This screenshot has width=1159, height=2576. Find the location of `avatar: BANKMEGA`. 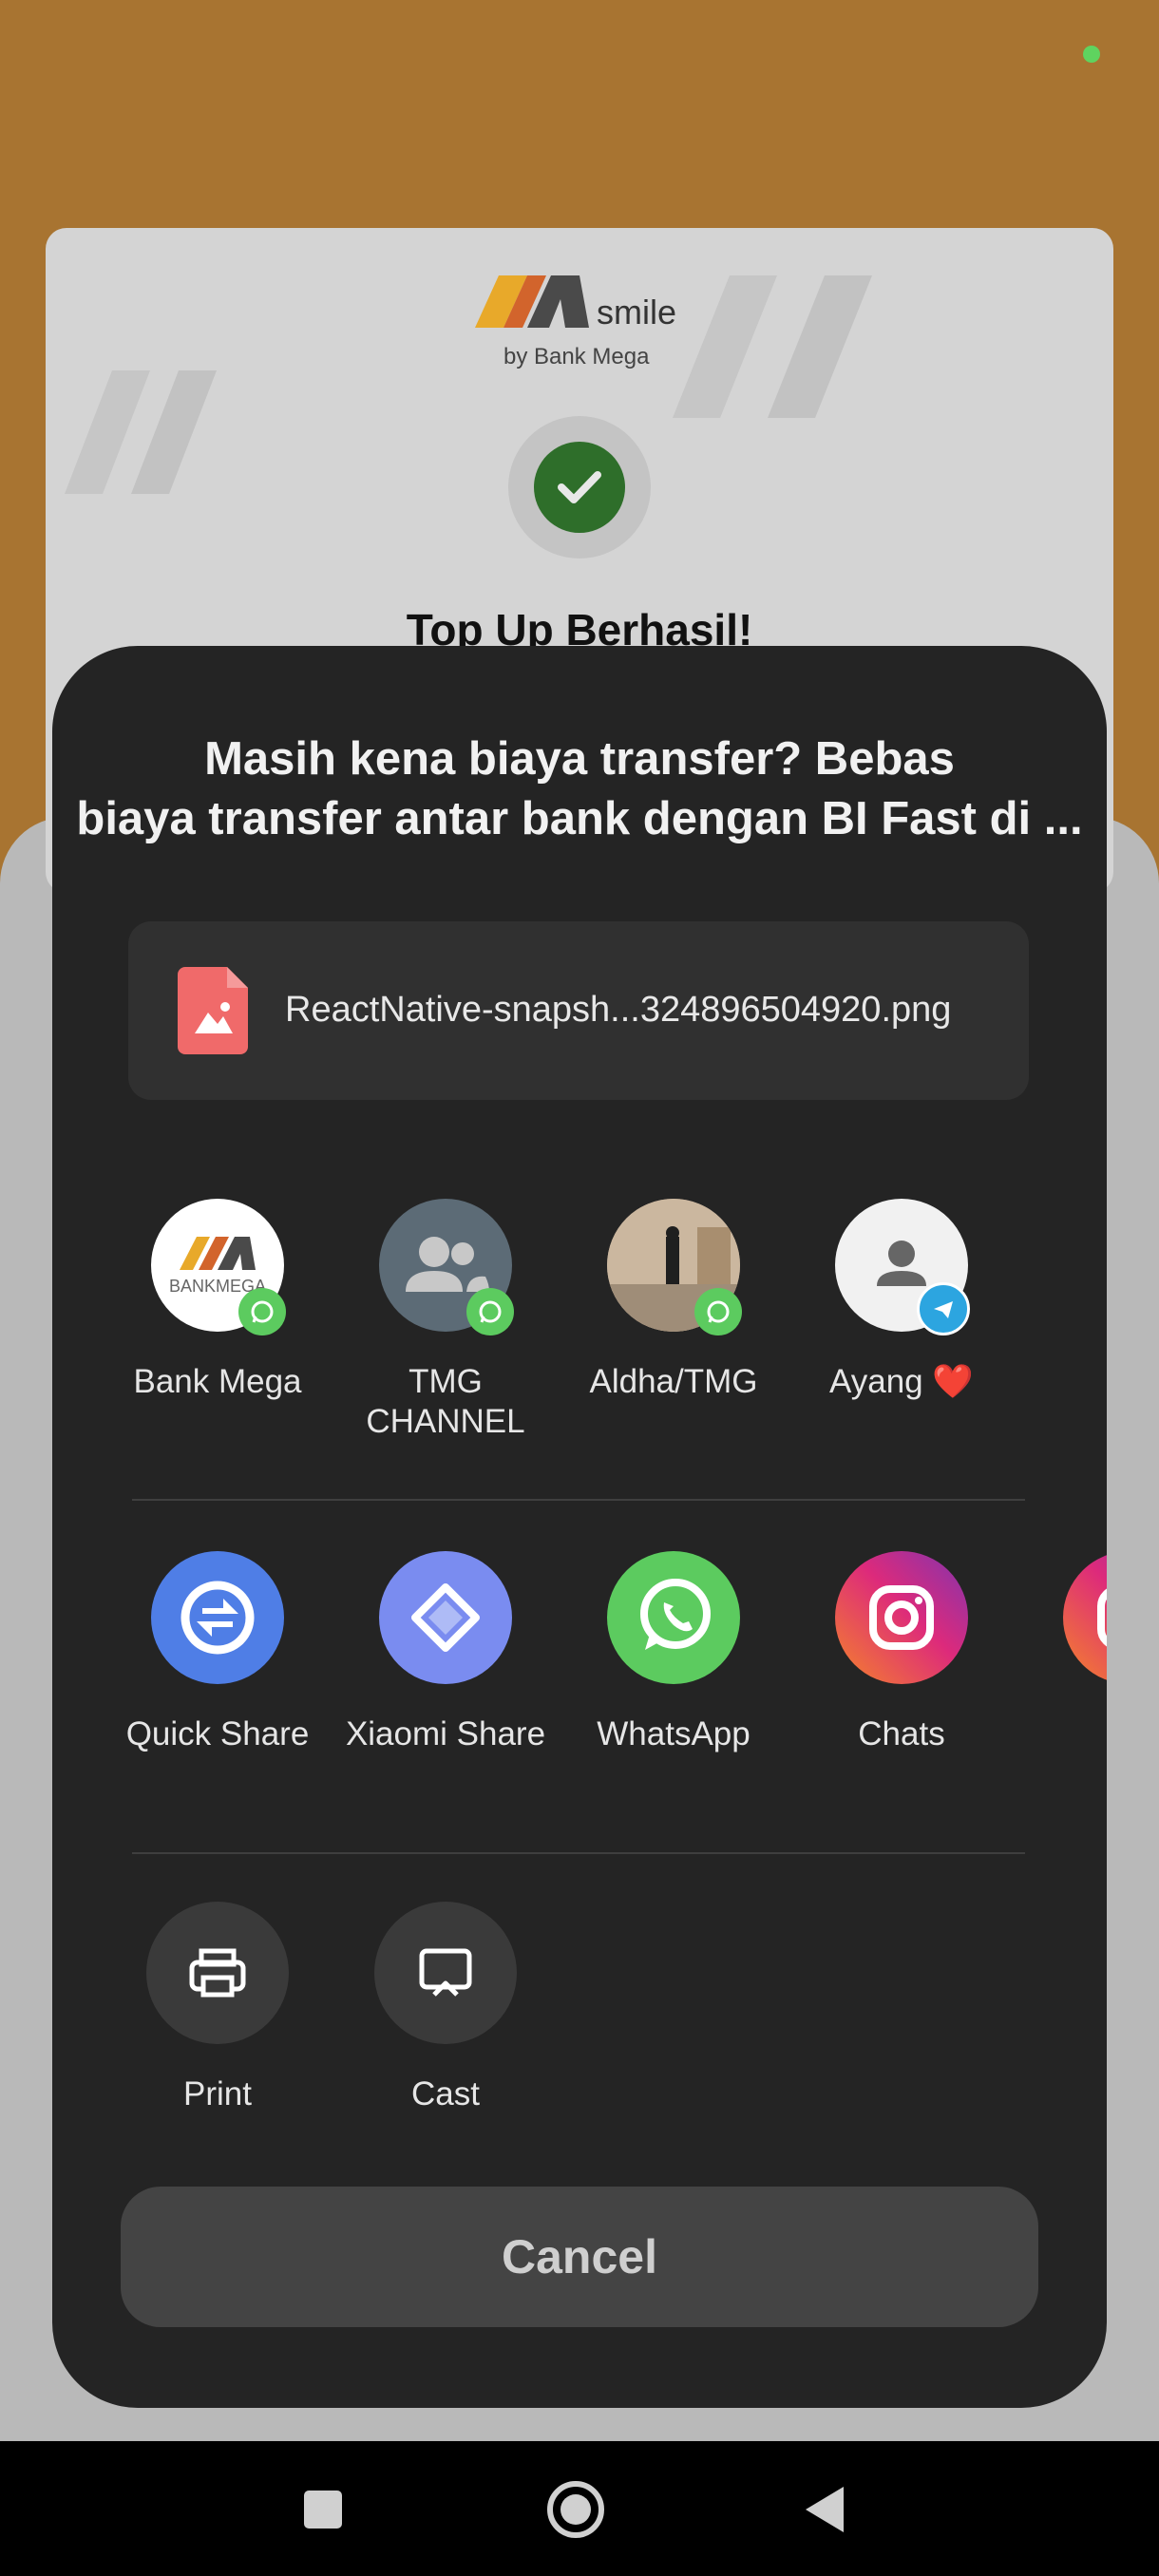

avatar: BANKMEGA is located at coordinates (218, 1267).